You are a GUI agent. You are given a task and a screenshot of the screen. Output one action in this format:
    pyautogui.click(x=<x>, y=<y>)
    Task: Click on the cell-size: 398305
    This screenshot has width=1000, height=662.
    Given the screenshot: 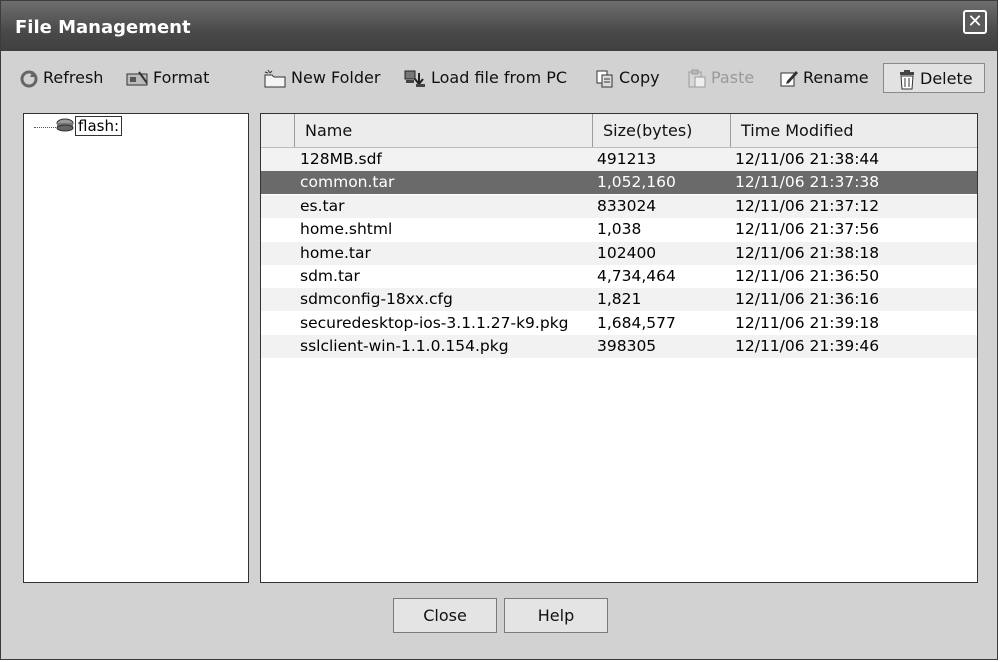 What is the action you would take?
    pyautogui.click(x=627, y=346)
    